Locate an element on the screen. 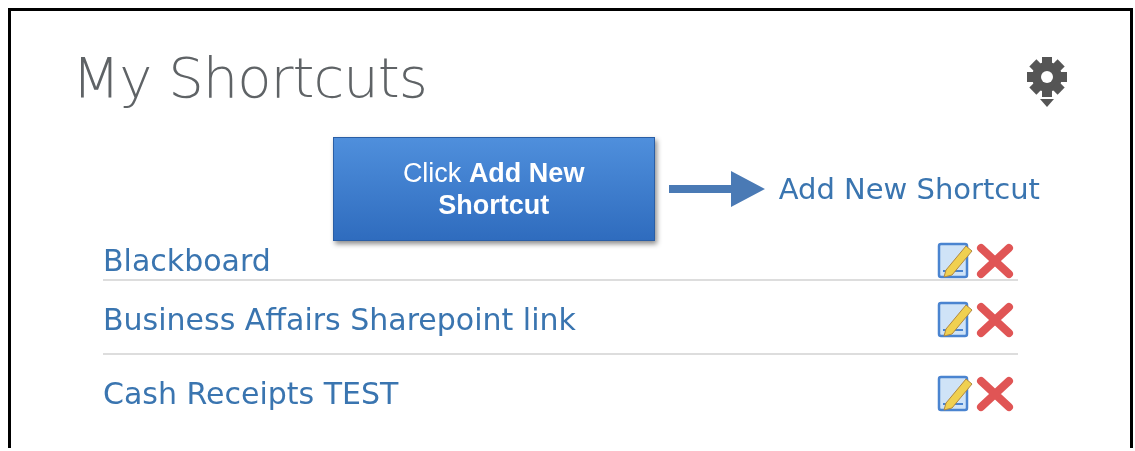 This screenshot has width=1135, height=451. arrow-icon is located at coordinates (716, 189).